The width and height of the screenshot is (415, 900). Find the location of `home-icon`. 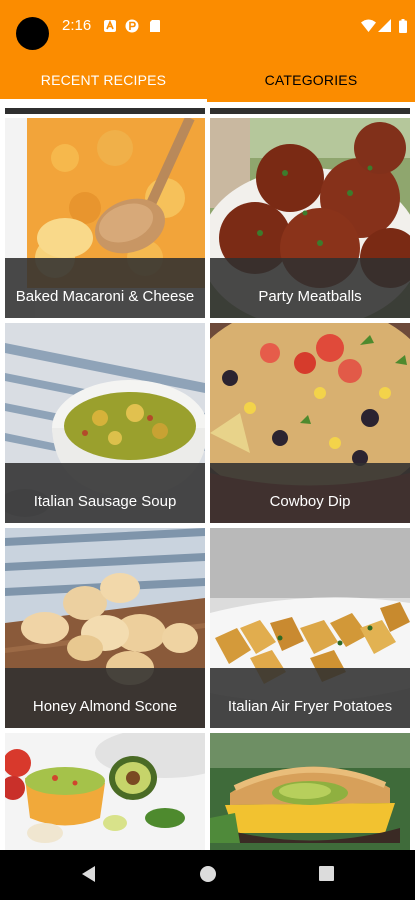

home-icon is located at coordinates (208, 876).